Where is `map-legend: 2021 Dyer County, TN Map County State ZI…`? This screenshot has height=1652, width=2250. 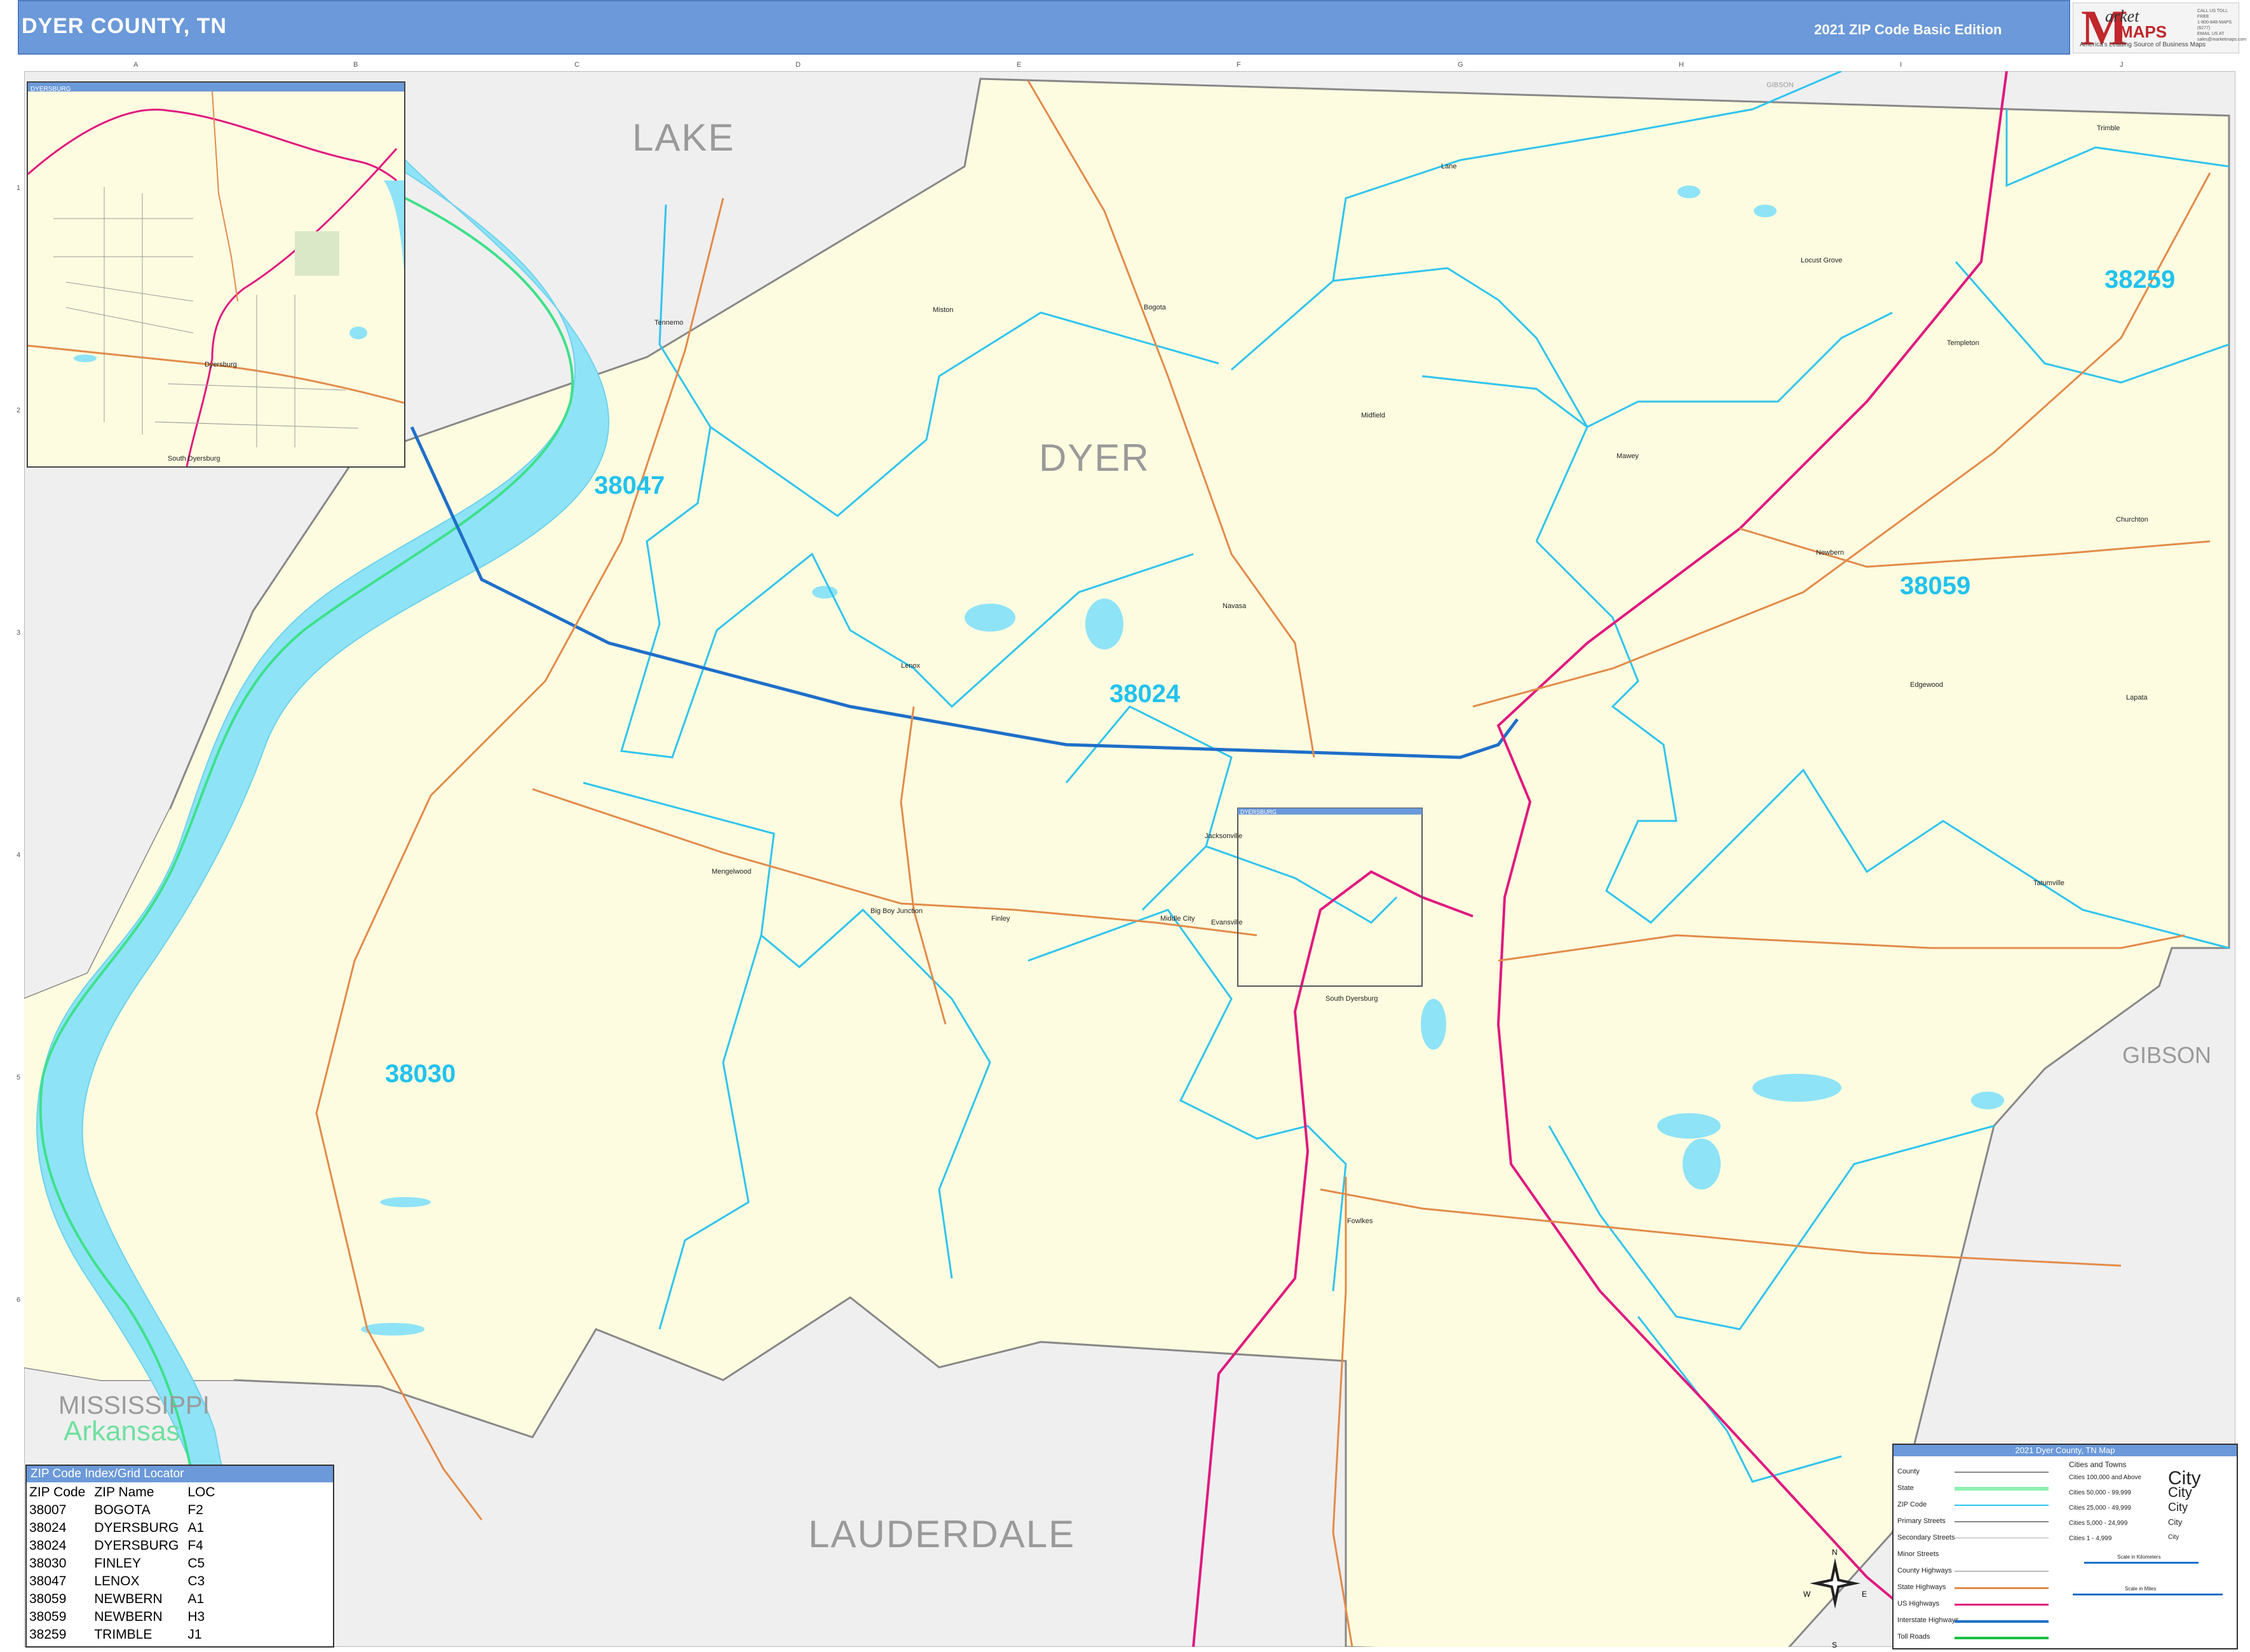
map-legend: 2021 Dyer County, TN Map County State ZI… is located at coordinates (2065, 1547).